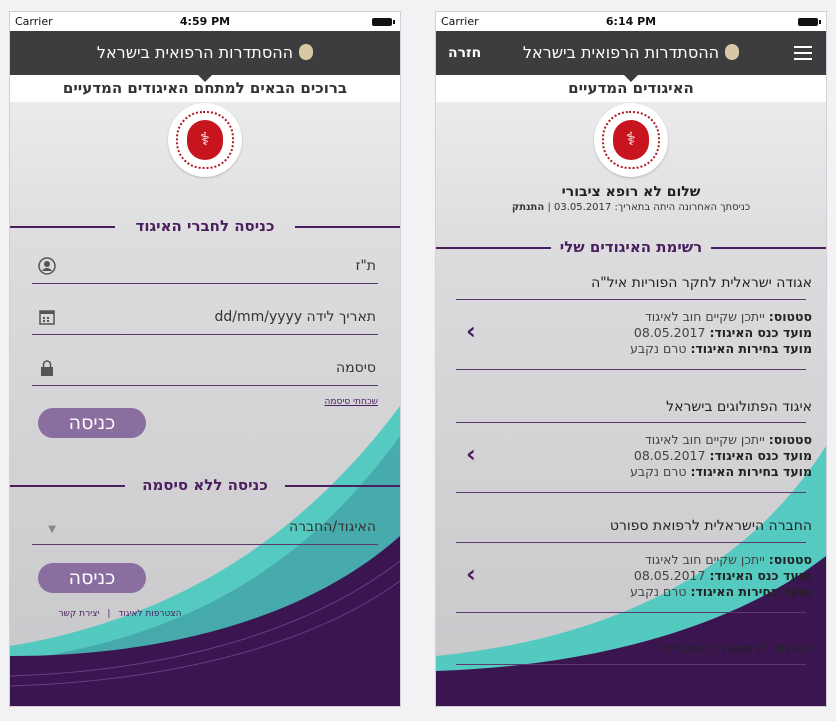  Describe the element at coordinates (205, 529) in the screenshot. I see `society-select: האיגוד/החברה ▼` at that location.